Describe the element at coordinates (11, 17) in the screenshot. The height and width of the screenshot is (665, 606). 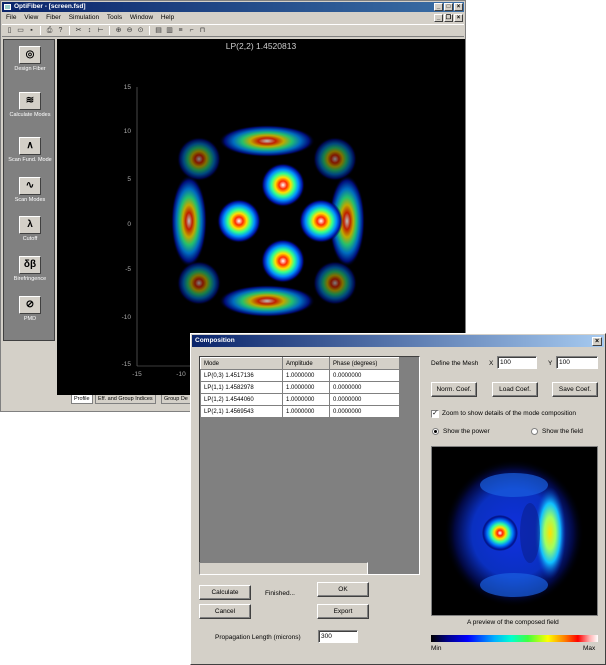
I see `menu-file: File` at that location.